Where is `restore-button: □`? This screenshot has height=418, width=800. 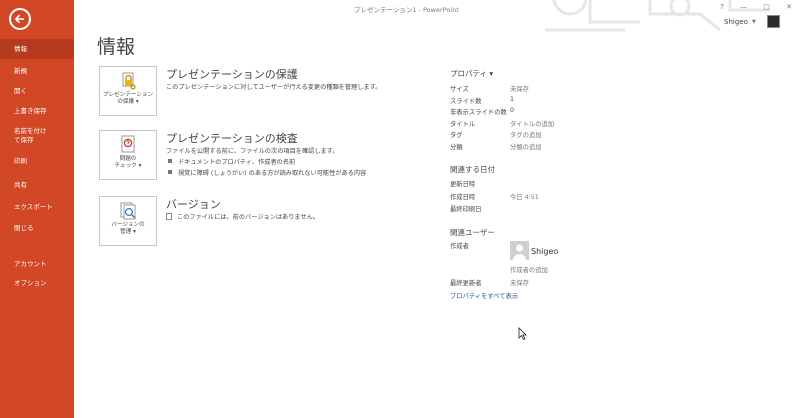
restore-button: □ is located at coordinates (766, 7).